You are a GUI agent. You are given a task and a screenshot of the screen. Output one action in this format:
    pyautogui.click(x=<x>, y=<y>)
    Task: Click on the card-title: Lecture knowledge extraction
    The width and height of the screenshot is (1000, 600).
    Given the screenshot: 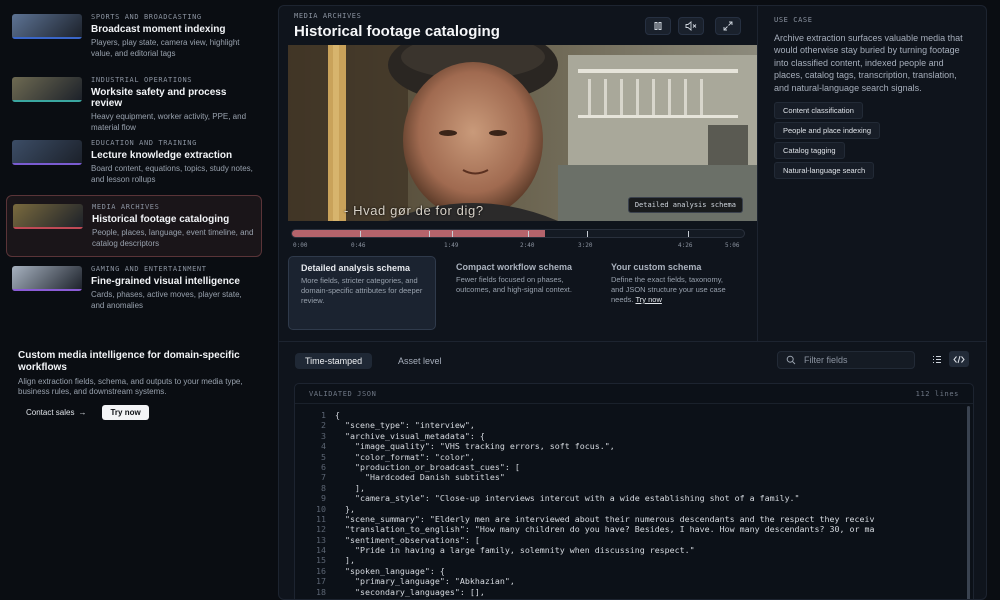 What is the action you would take?
    pyautogui.click(x=162, y=155)
    